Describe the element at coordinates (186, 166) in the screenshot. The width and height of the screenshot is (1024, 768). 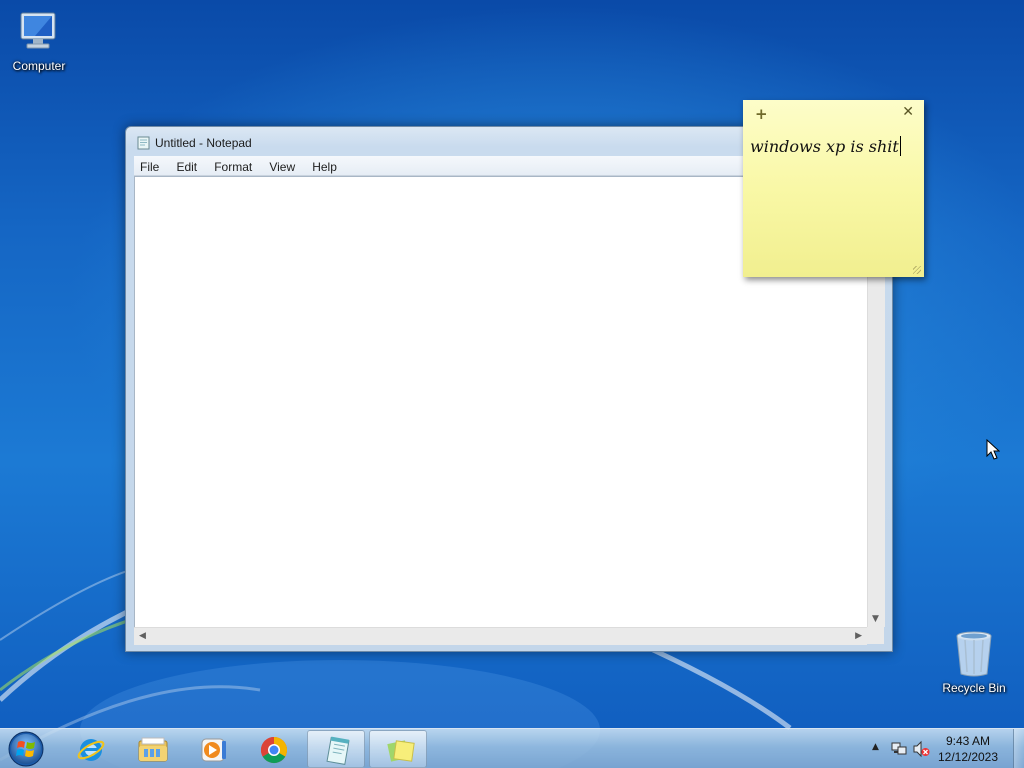
I see `menu-edit: Edit` at that location.